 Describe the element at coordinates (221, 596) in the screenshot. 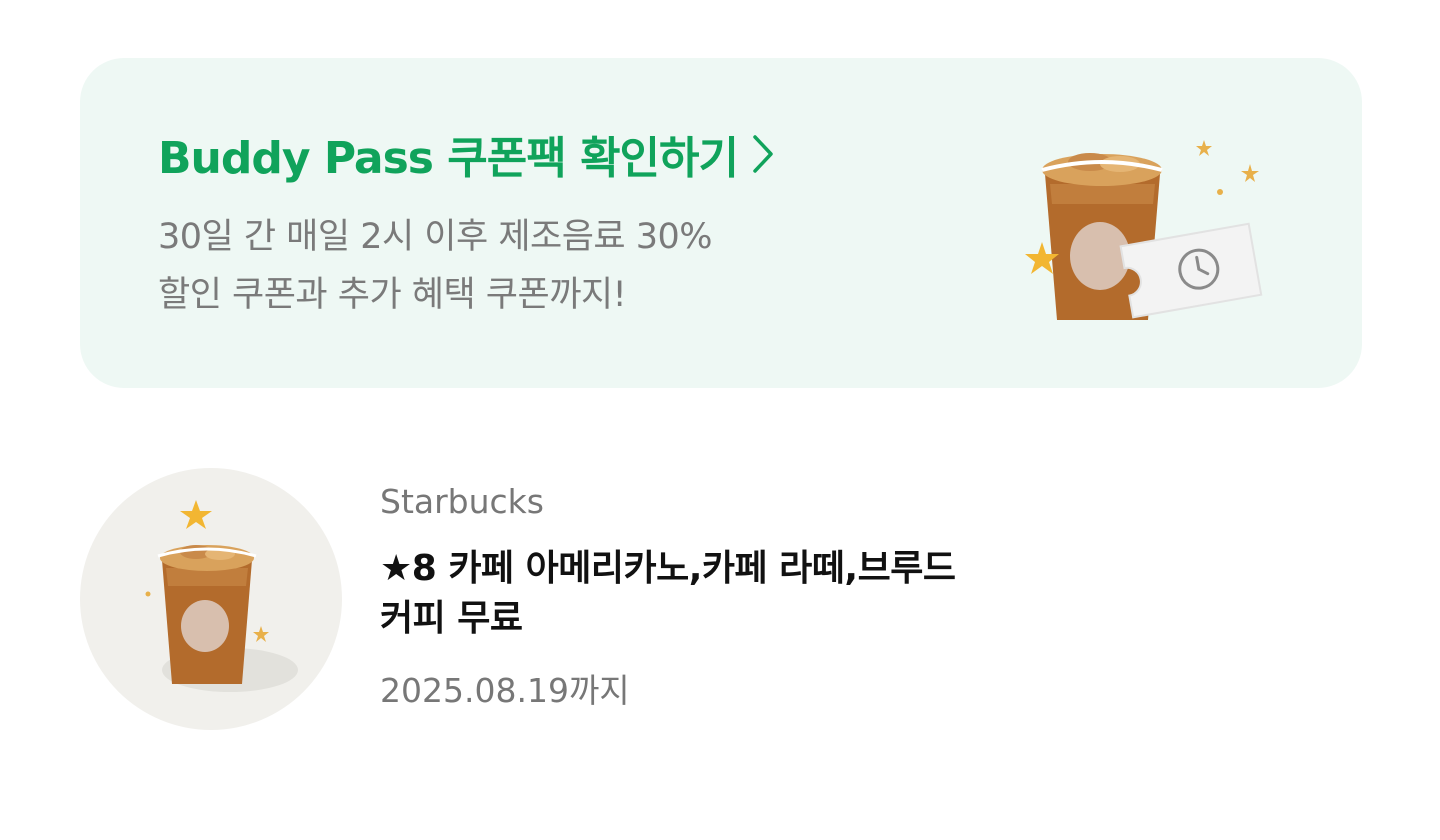

I see `iced-coffee-illustration` at that location.